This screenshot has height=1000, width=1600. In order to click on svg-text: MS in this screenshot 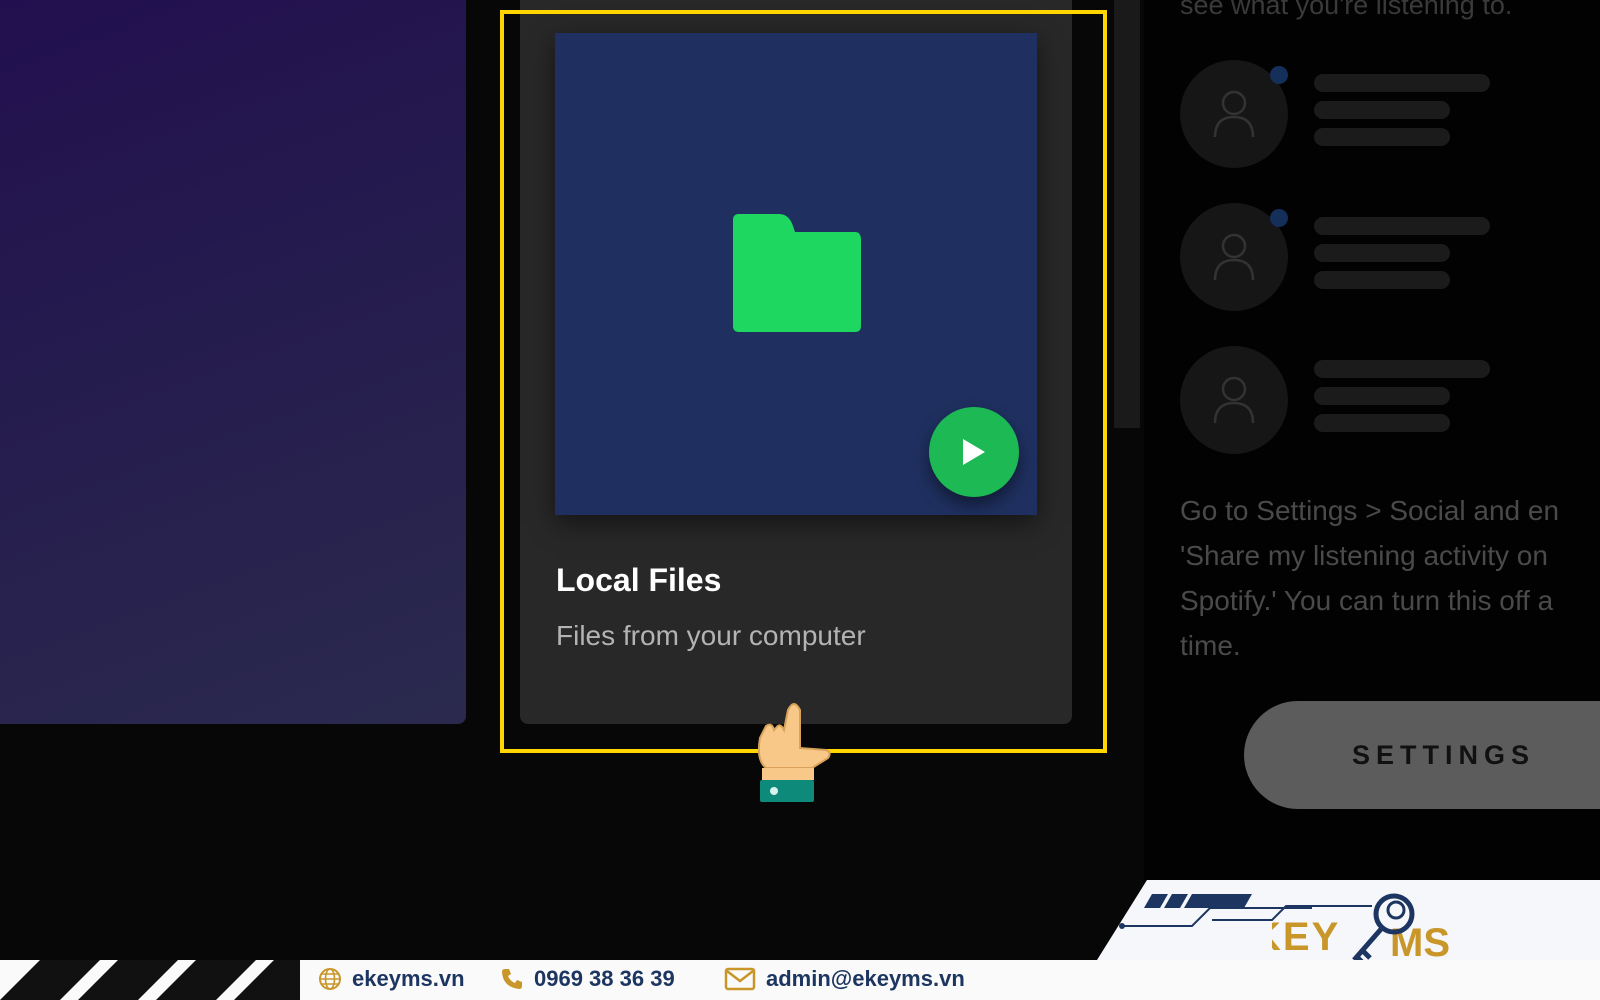, I will do `click(1420, 943)`.